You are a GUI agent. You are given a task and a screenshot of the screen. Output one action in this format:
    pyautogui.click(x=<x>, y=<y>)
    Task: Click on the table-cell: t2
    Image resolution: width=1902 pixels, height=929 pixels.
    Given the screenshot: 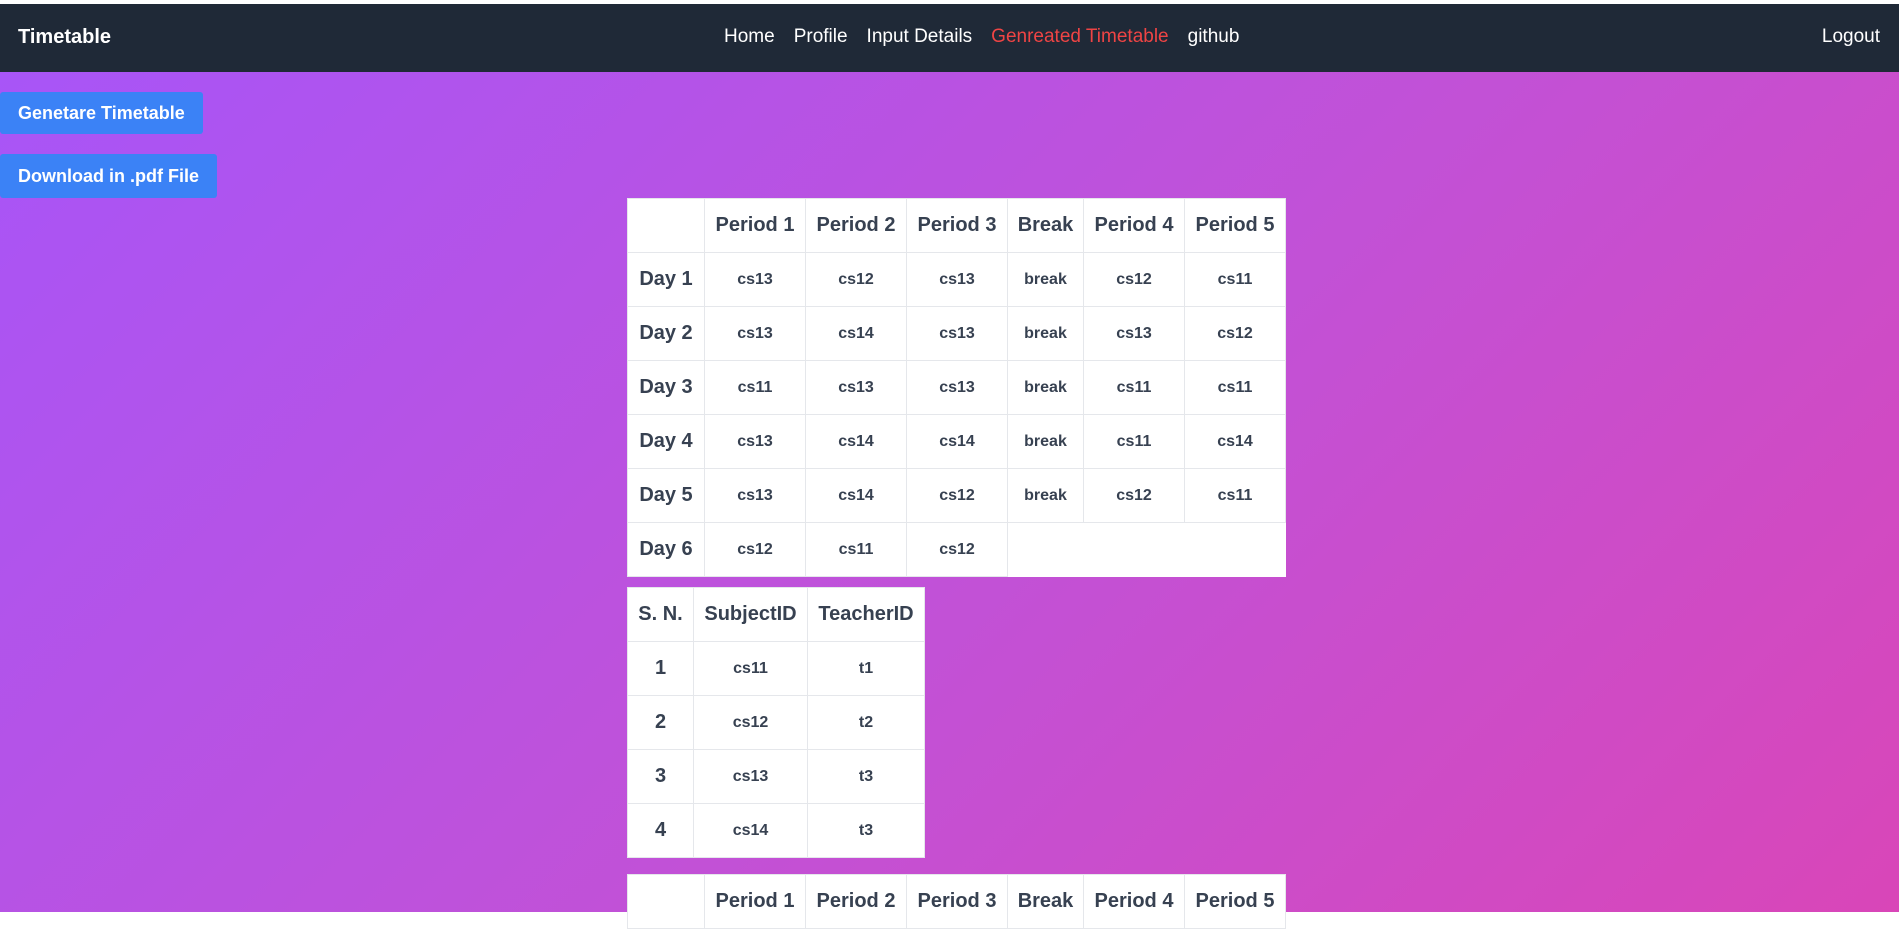 What is the action you would take?
    pyautogui.click(x=866, y=722)
    